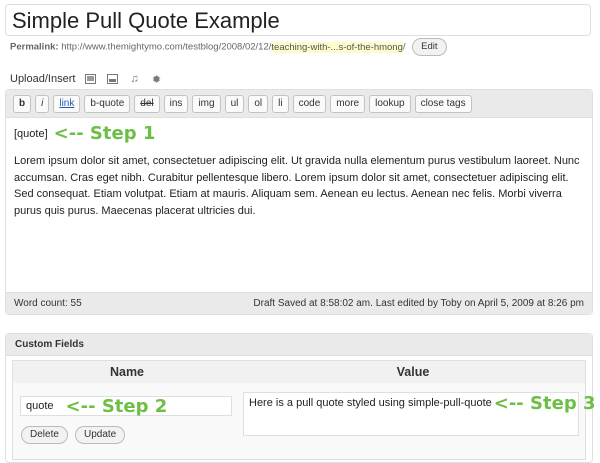  Describe the element at coordinates (100, 435) in the screenshot. I see `update-field-button: Update` at that location.